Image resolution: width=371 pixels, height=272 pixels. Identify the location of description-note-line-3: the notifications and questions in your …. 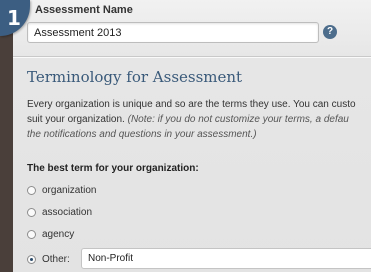
(142, 134).